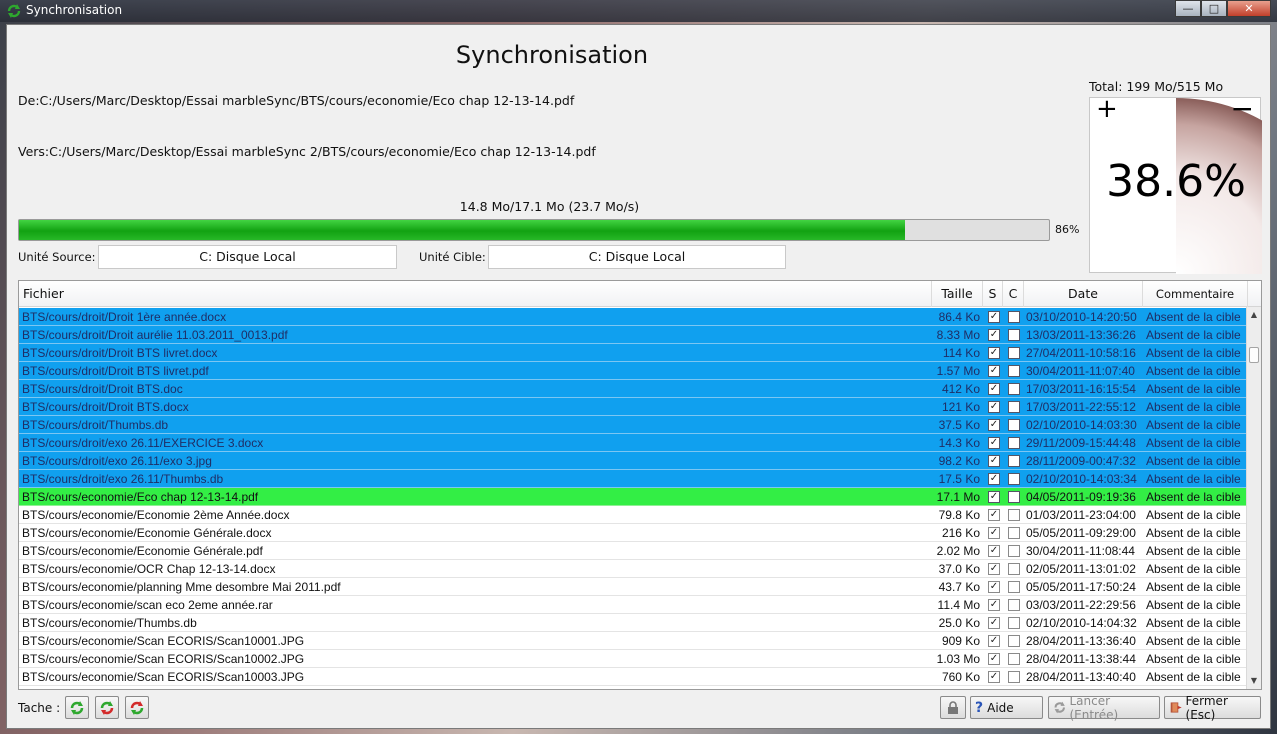 The width and height of the screenshot is (1277, 734). Describe the element at coordinates (1083, 294) in the screenshot. I see `column-header-date: Date` at that location.